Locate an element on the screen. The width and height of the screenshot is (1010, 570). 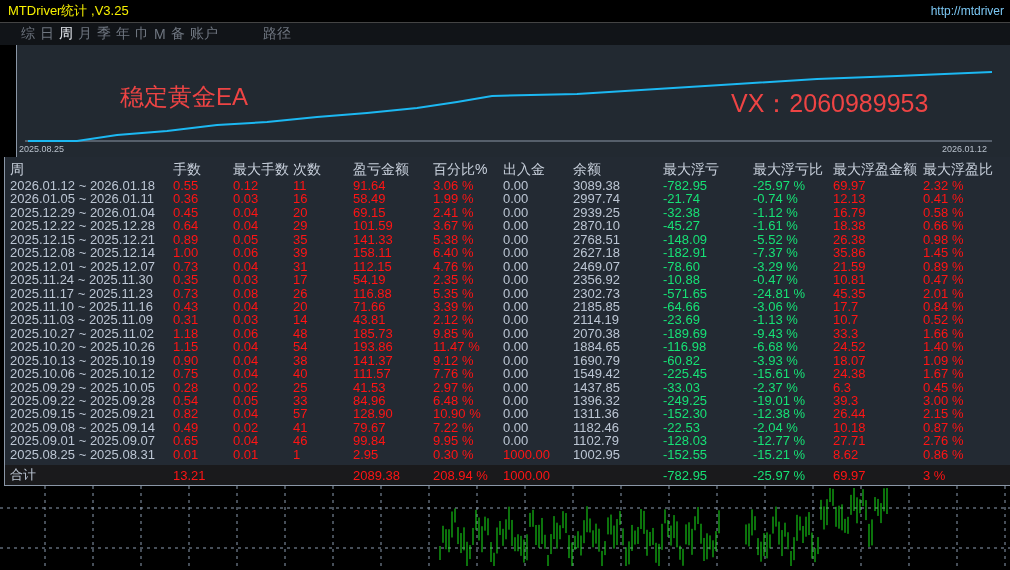
table-cell-text: 2025.10.20 ~ 2025.10.26 is located at coordinates (83, 347).